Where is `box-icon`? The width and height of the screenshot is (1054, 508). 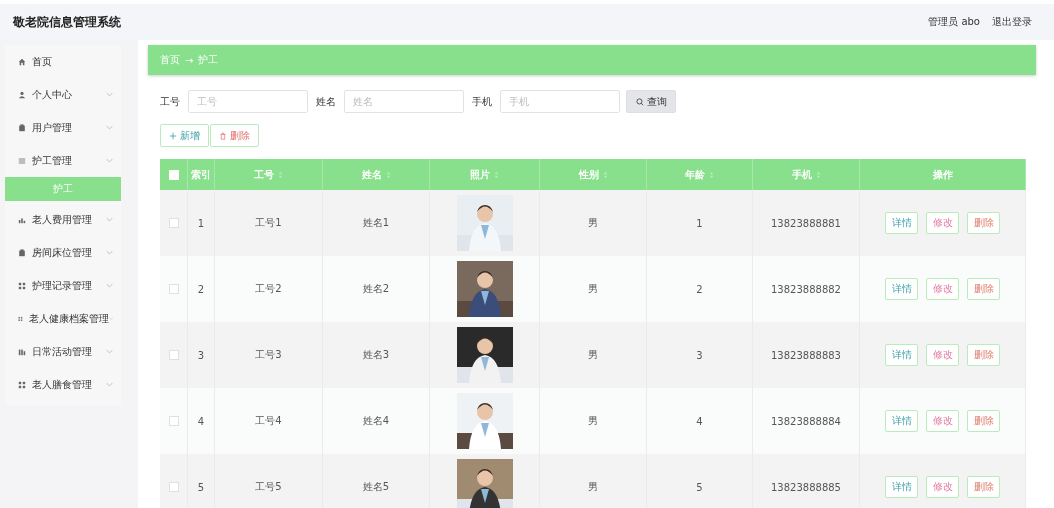 box-icon is located at coordinates (22, 127).